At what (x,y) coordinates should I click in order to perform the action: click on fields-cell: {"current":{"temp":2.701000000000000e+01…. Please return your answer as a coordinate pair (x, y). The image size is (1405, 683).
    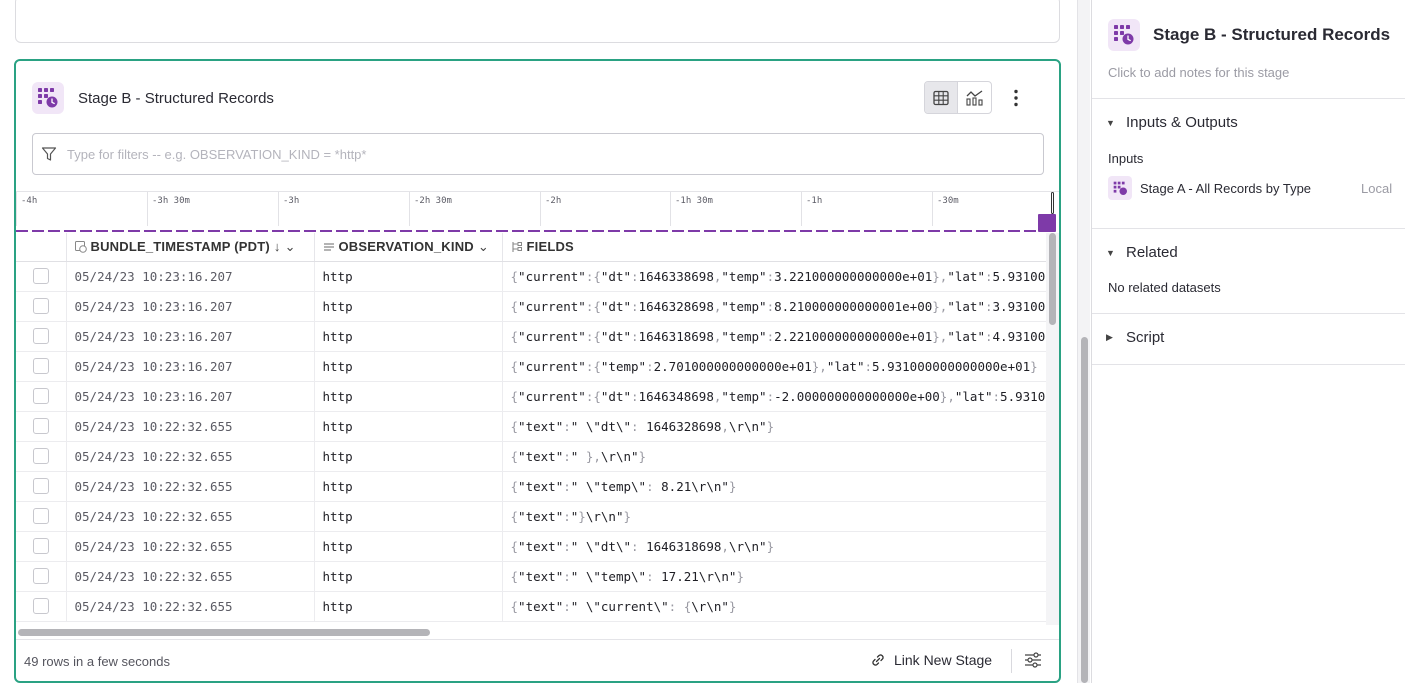
    Looking at the image, I should click on (774, 366).